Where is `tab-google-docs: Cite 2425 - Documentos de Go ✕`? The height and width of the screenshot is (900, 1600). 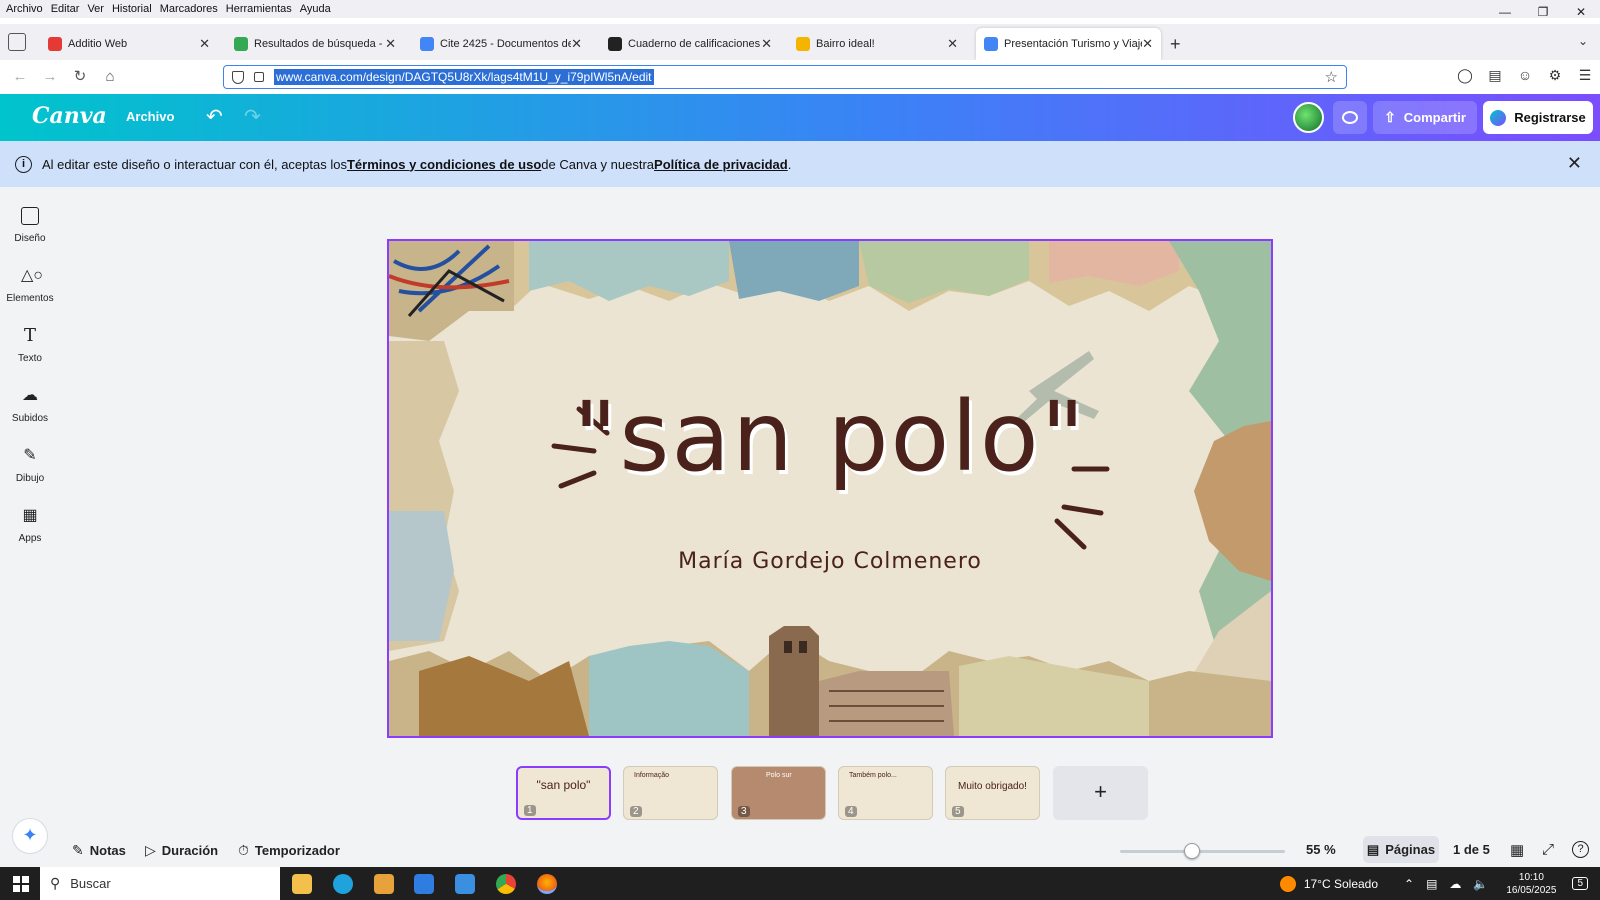 tab-google-docs: Cite 2425 - Documentos de Go ✕ is located at coordinates (501, 44).